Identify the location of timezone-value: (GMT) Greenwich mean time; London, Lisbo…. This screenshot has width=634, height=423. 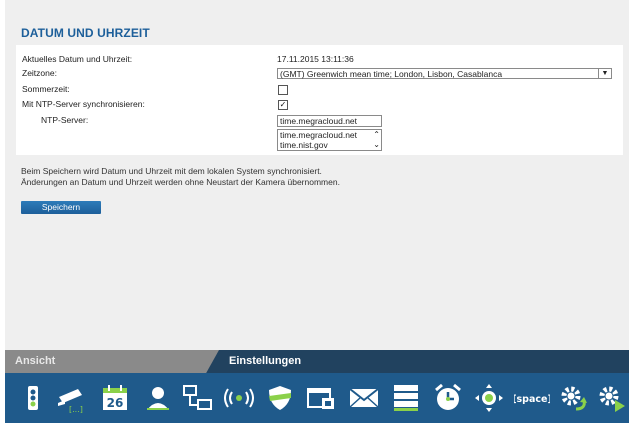
(391, 74).